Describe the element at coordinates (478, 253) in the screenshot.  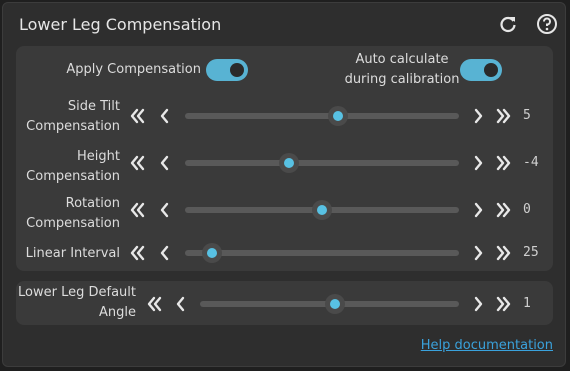
I see `linear-interval-slider-step-forward-icon` at that location.